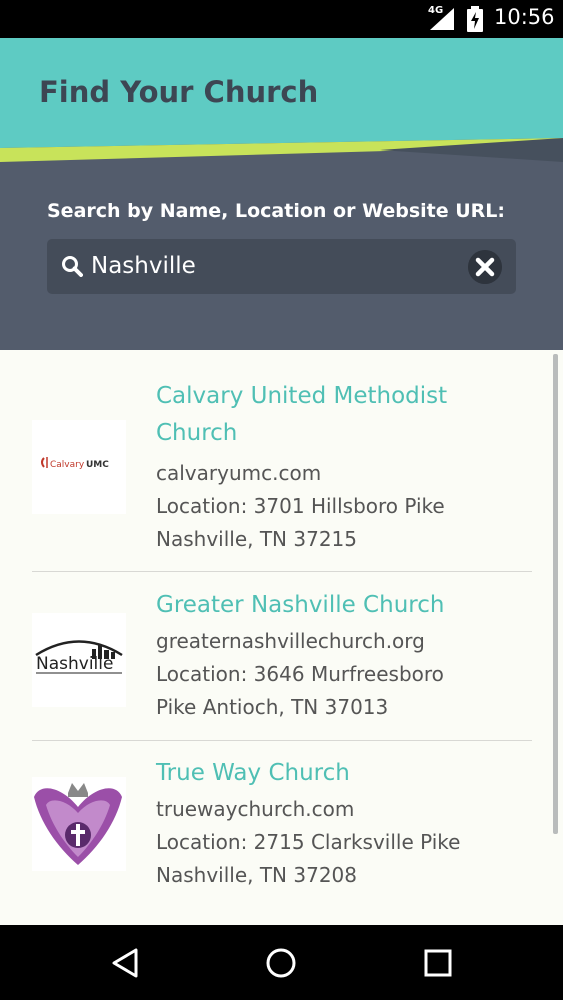 This screenshot has height=1000, width=563. I want to click on navigation-bar, so click(281, 962).